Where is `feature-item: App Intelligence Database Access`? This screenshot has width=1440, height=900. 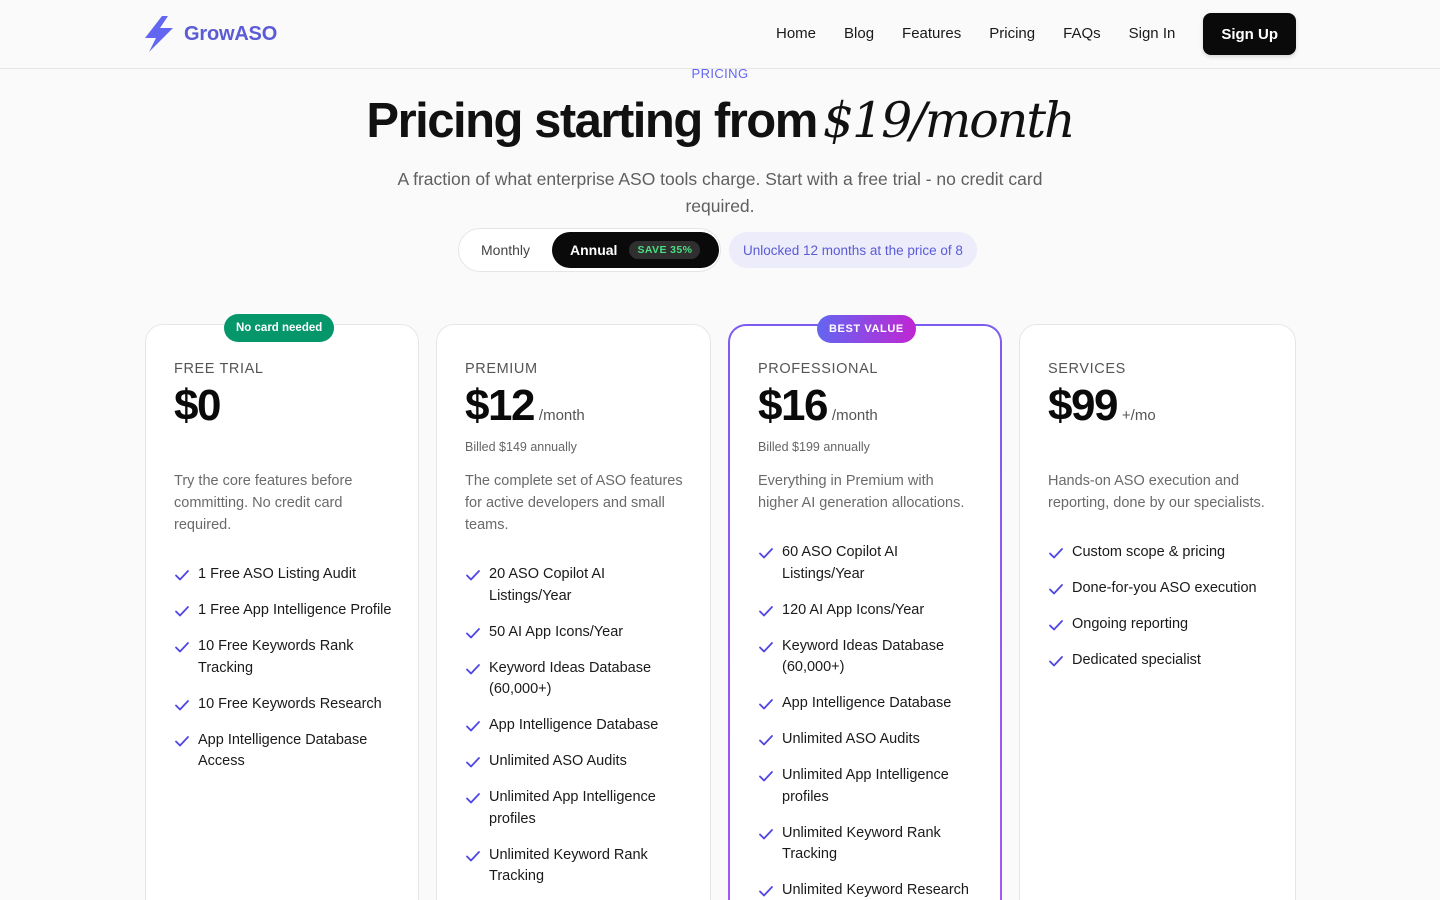 feature-item: App Intelligence Database Access is located at coordinates (284, 751).